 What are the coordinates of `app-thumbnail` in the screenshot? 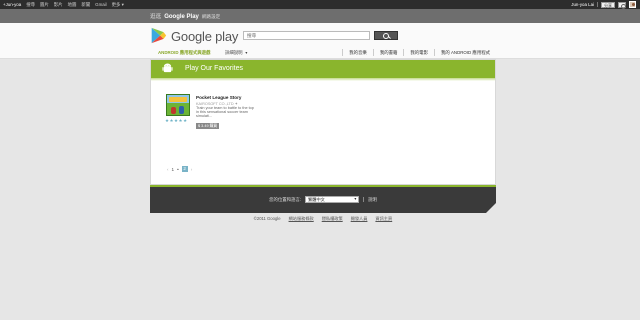 It's located at (178, 105).